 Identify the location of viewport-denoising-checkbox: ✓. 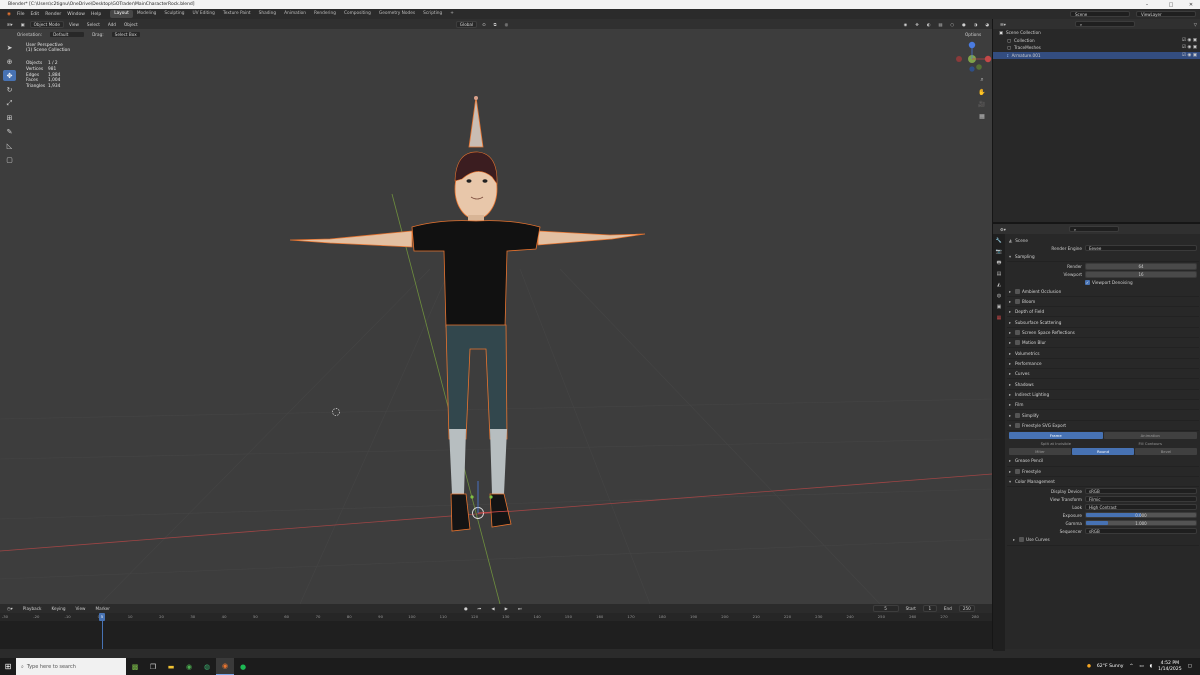
(1087, 282).